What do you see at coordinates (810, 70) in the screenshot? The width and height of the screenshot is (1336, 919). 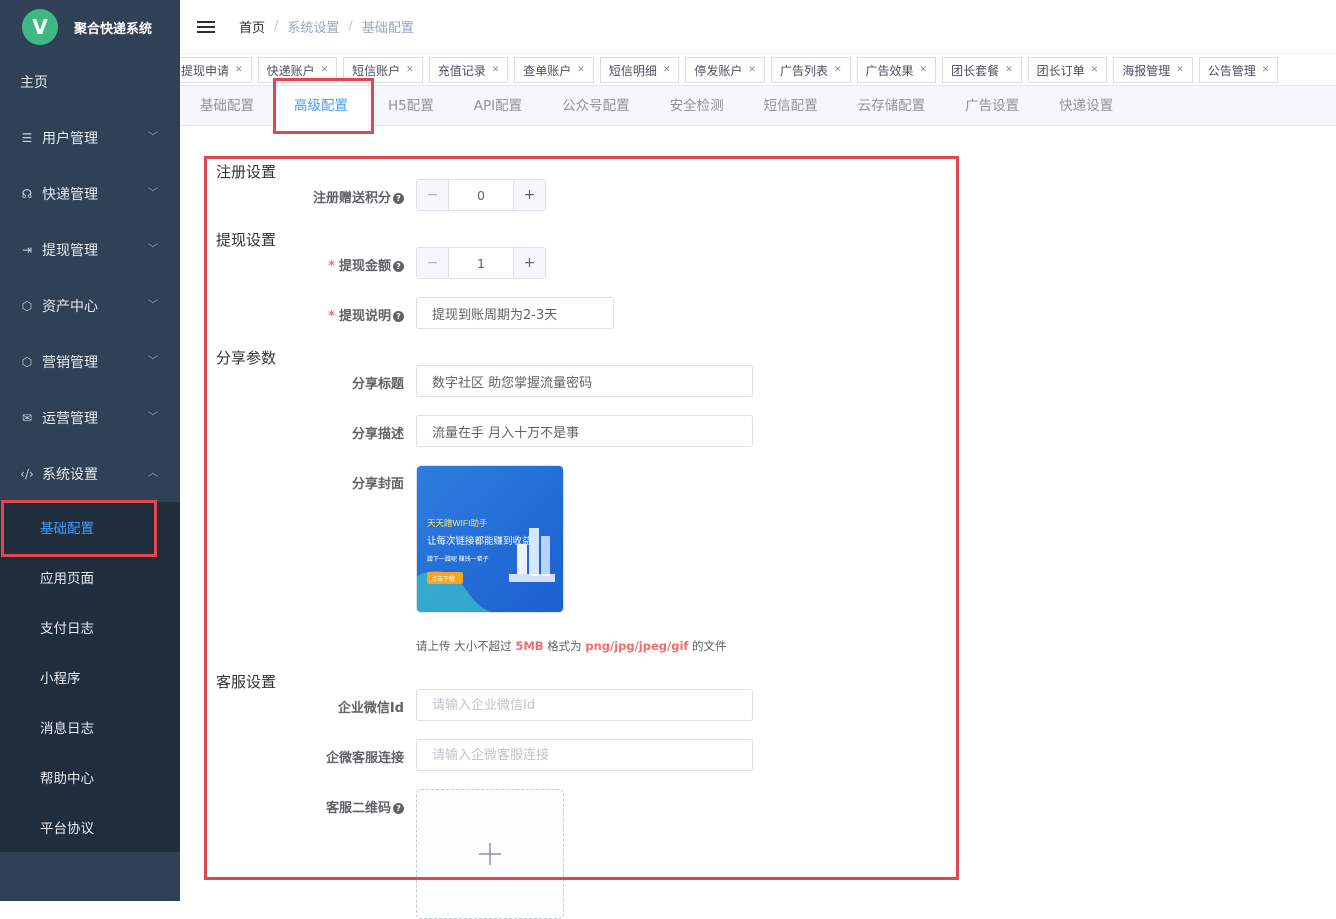 I see `tag-ad-list: 广告列表 ✕` at bounding box center [810, 70].